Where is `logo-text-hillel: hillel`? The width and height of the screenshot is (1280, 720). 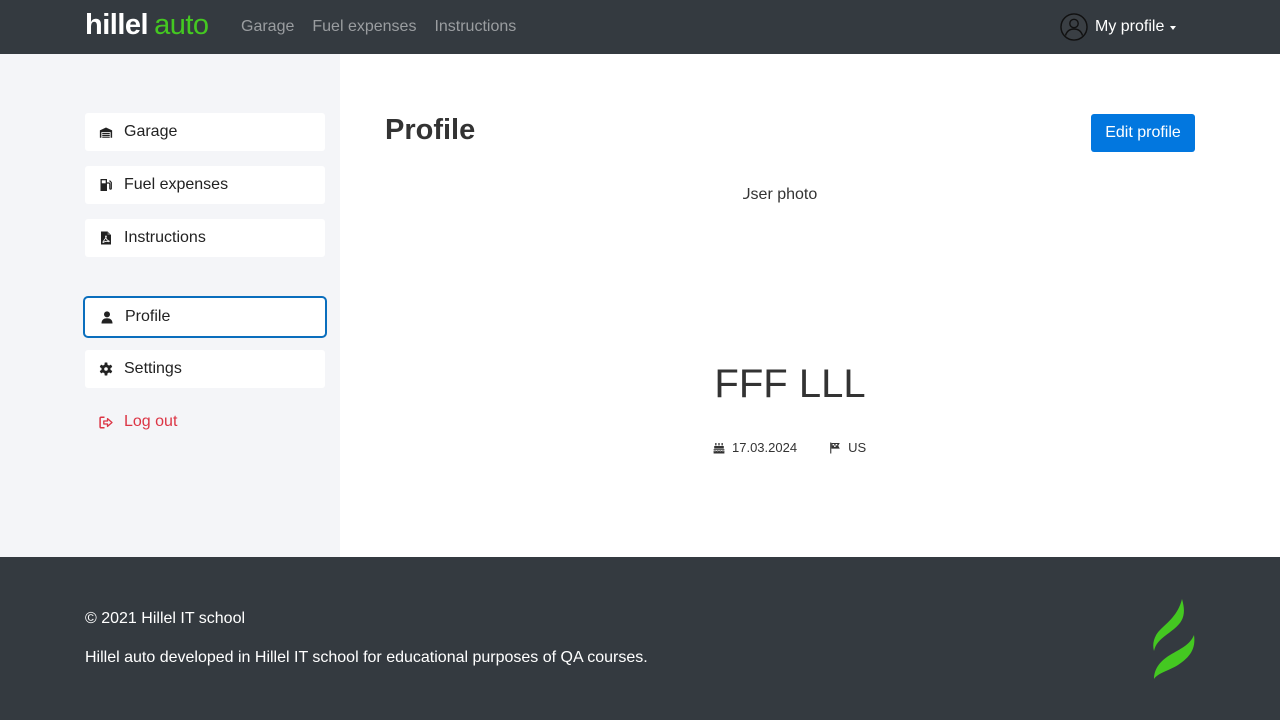
logo-text-hillel: hillel is located at coordinates (117, 25).